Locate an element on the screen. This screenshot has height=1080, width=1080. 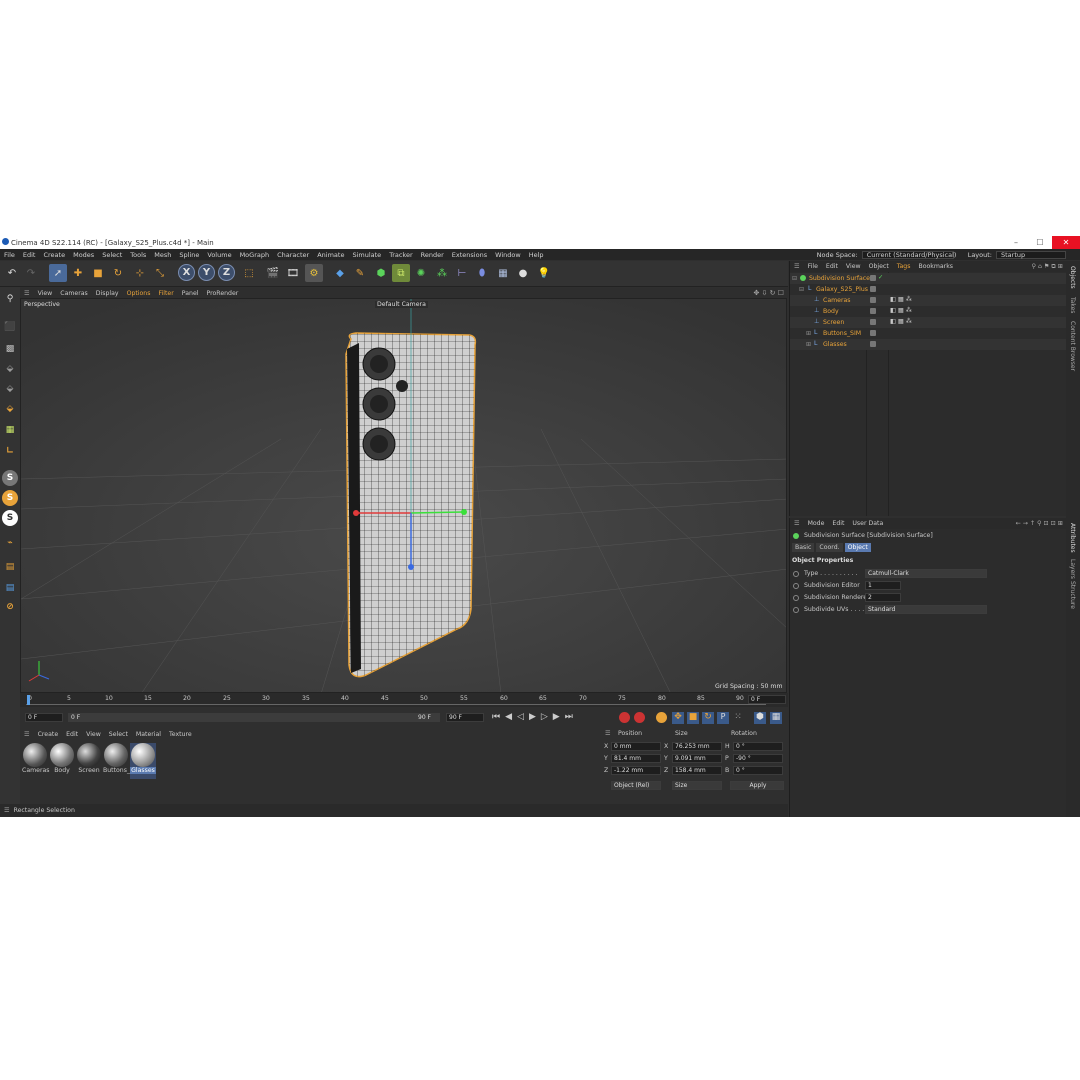
object-menu-view: View is located at coordinates (853, 266).